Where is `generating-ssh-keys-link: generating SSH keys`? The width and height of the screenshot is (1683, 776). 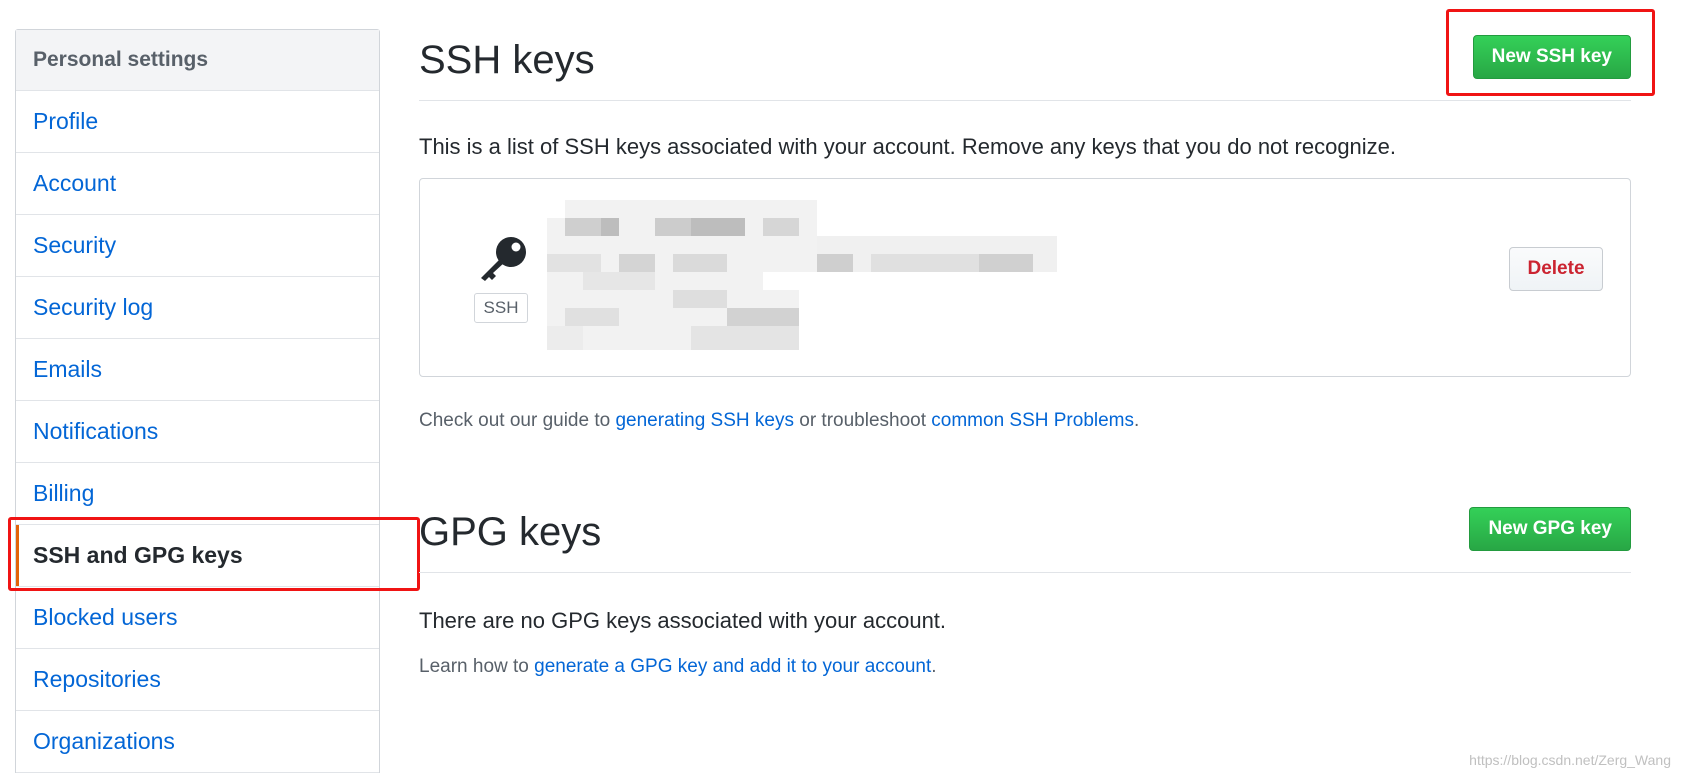 generating-ssh-keys-link: generating SSH keys is located at coordinates (704, 420).